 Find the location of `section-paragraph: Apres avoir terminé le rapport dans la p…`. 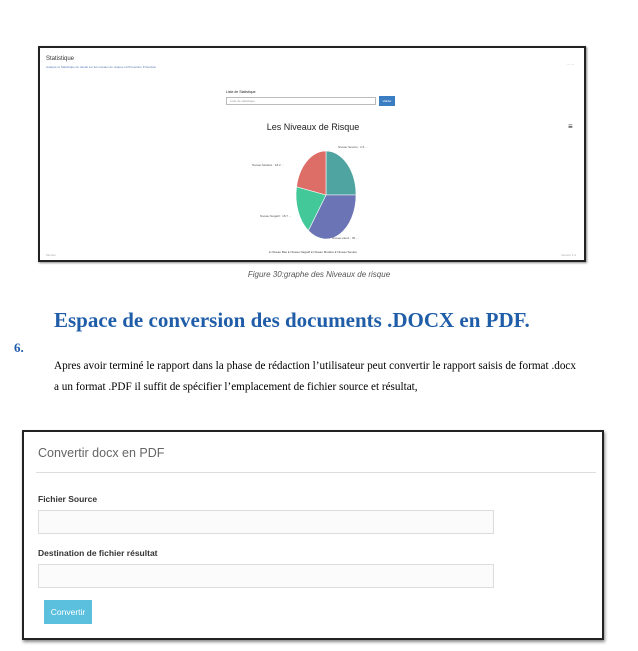

section-paragraph: Apres avoir terminé le rapport dans la p… is located at coordinates (315, 376).